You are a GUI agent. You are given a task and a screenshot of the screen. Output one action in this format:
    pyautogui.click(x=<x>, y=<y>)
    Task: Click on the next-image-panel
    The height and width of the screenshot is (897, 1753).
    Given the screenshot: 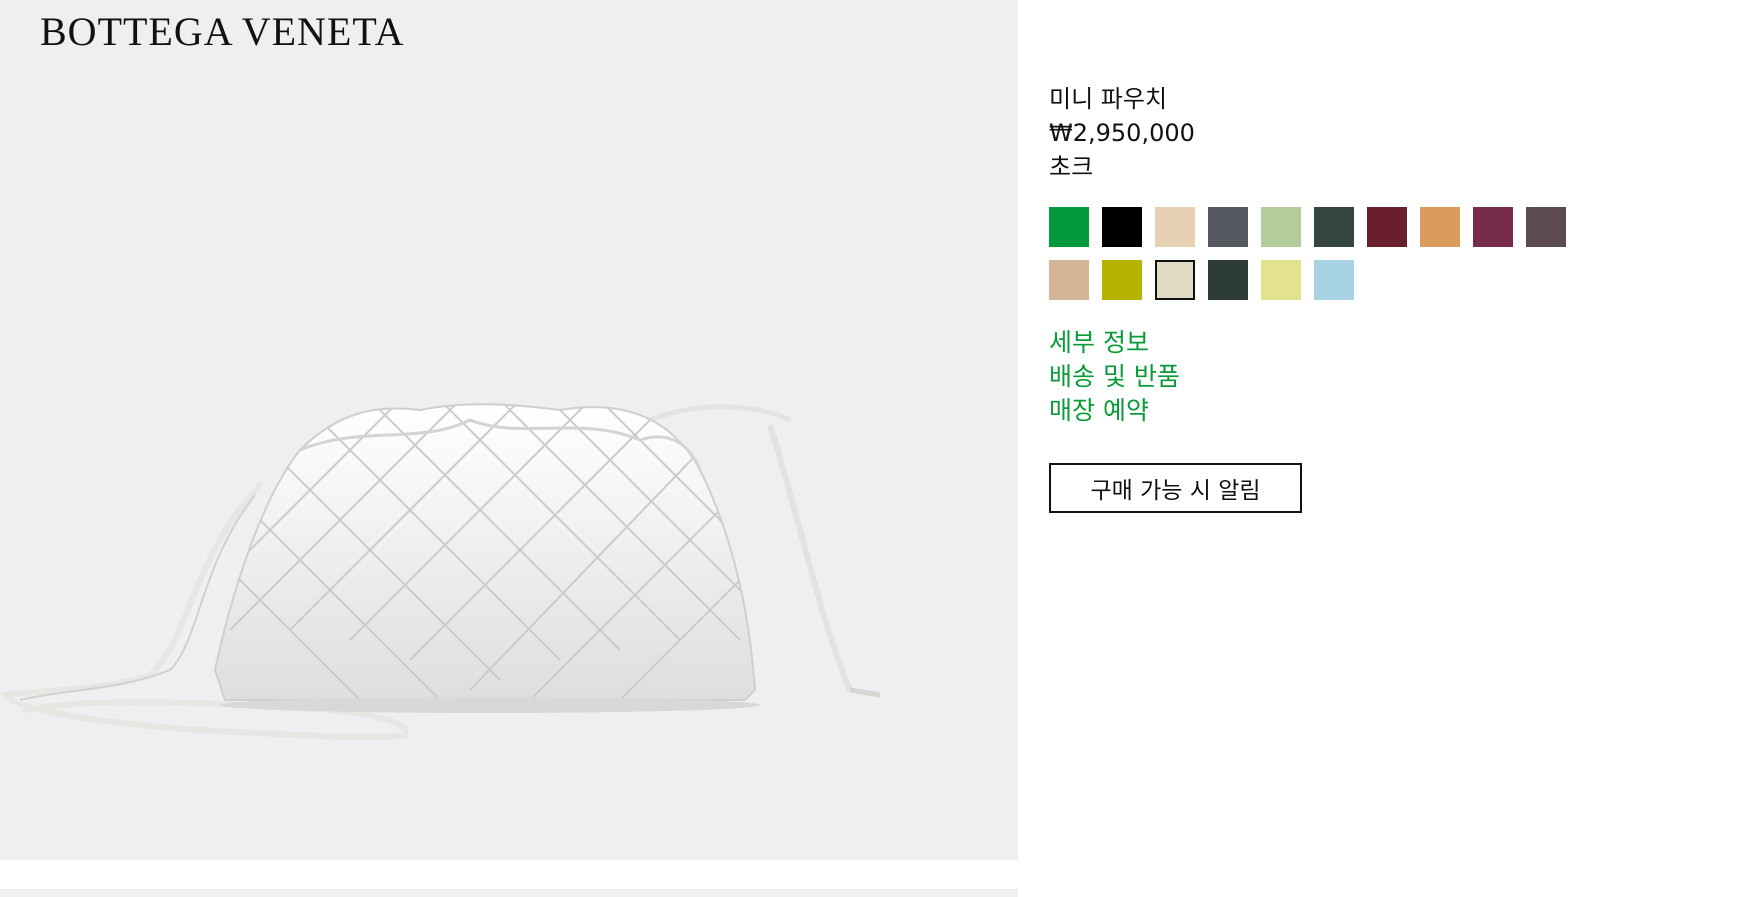 What is the action you would take?
    pyautogui.click(x=509, y=893)
    